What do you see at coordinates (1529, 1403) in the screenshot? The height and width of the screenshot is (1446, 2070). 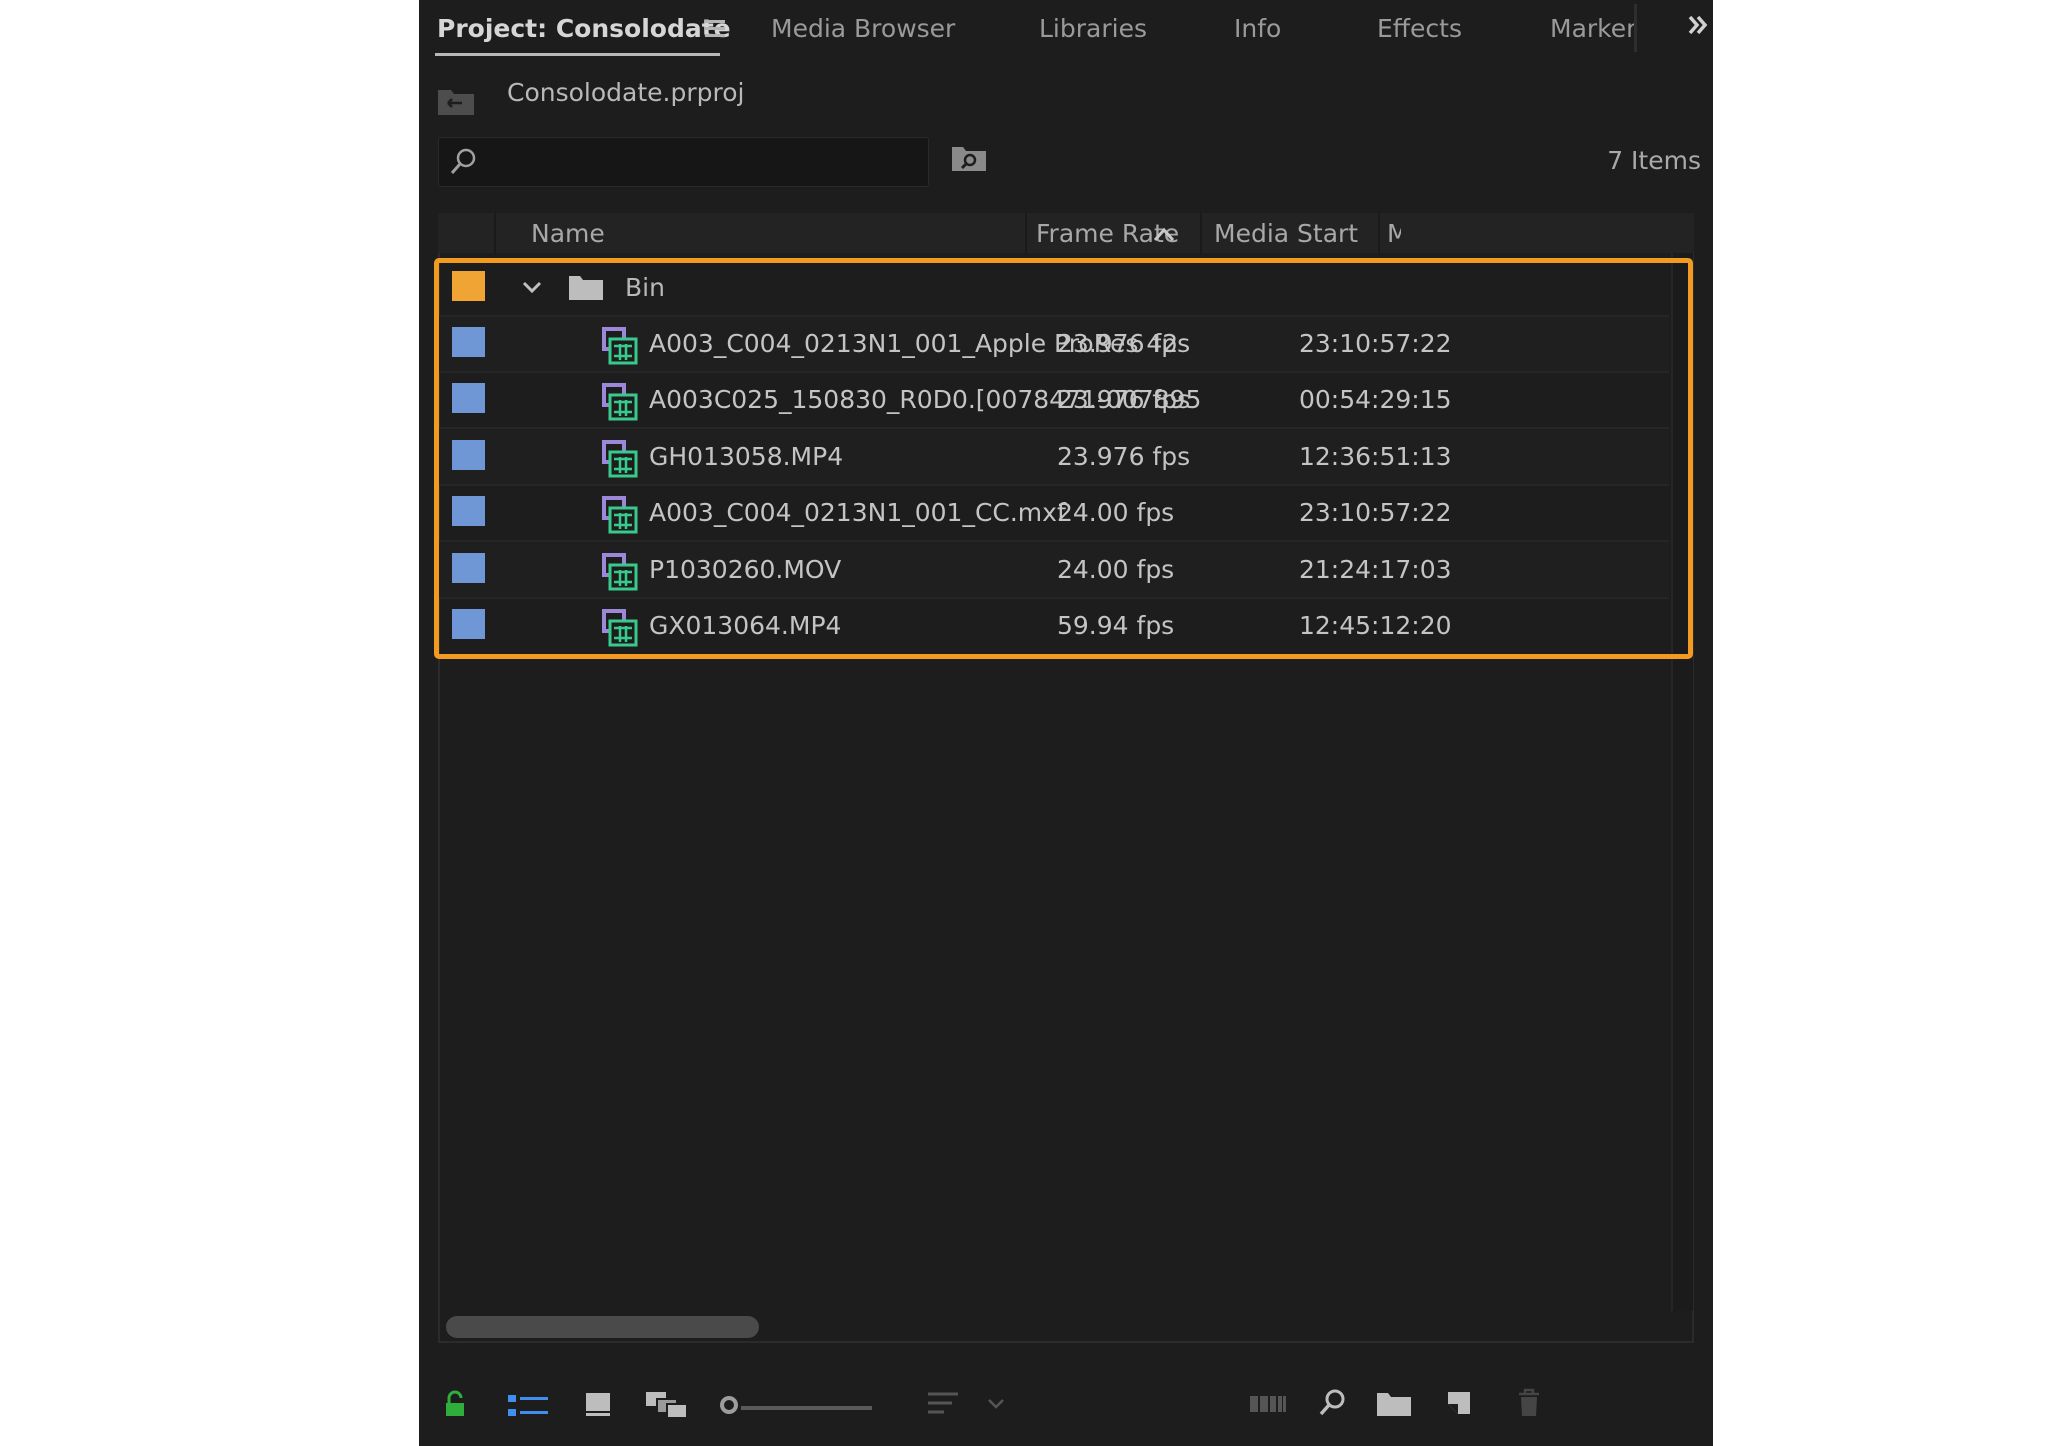 I see `trash-icon` at bounding box center [1529, 1403].